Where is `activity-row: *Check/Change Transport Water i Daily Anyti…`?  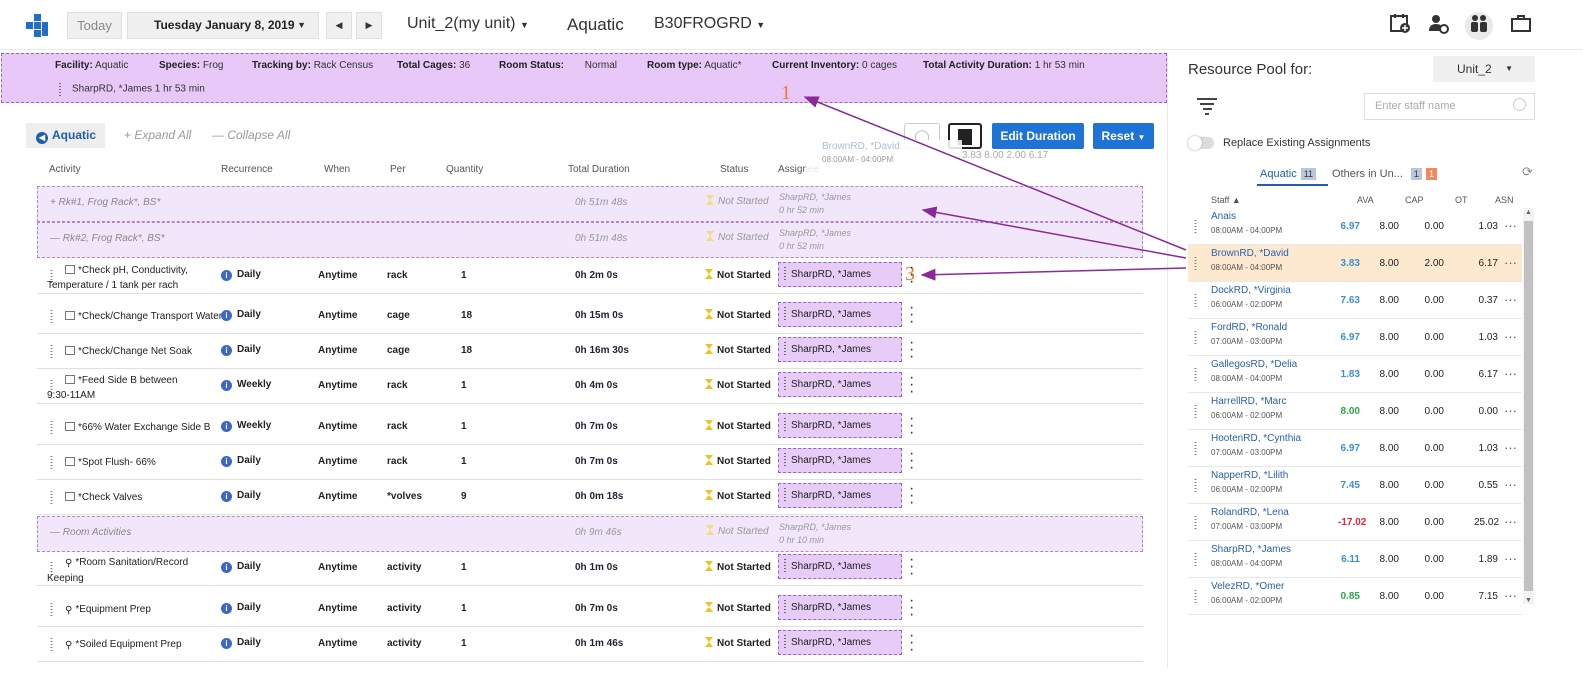
activity-row: *Check/Change Transport Water i Daily Anyti… is located at coordinates (590, 316).